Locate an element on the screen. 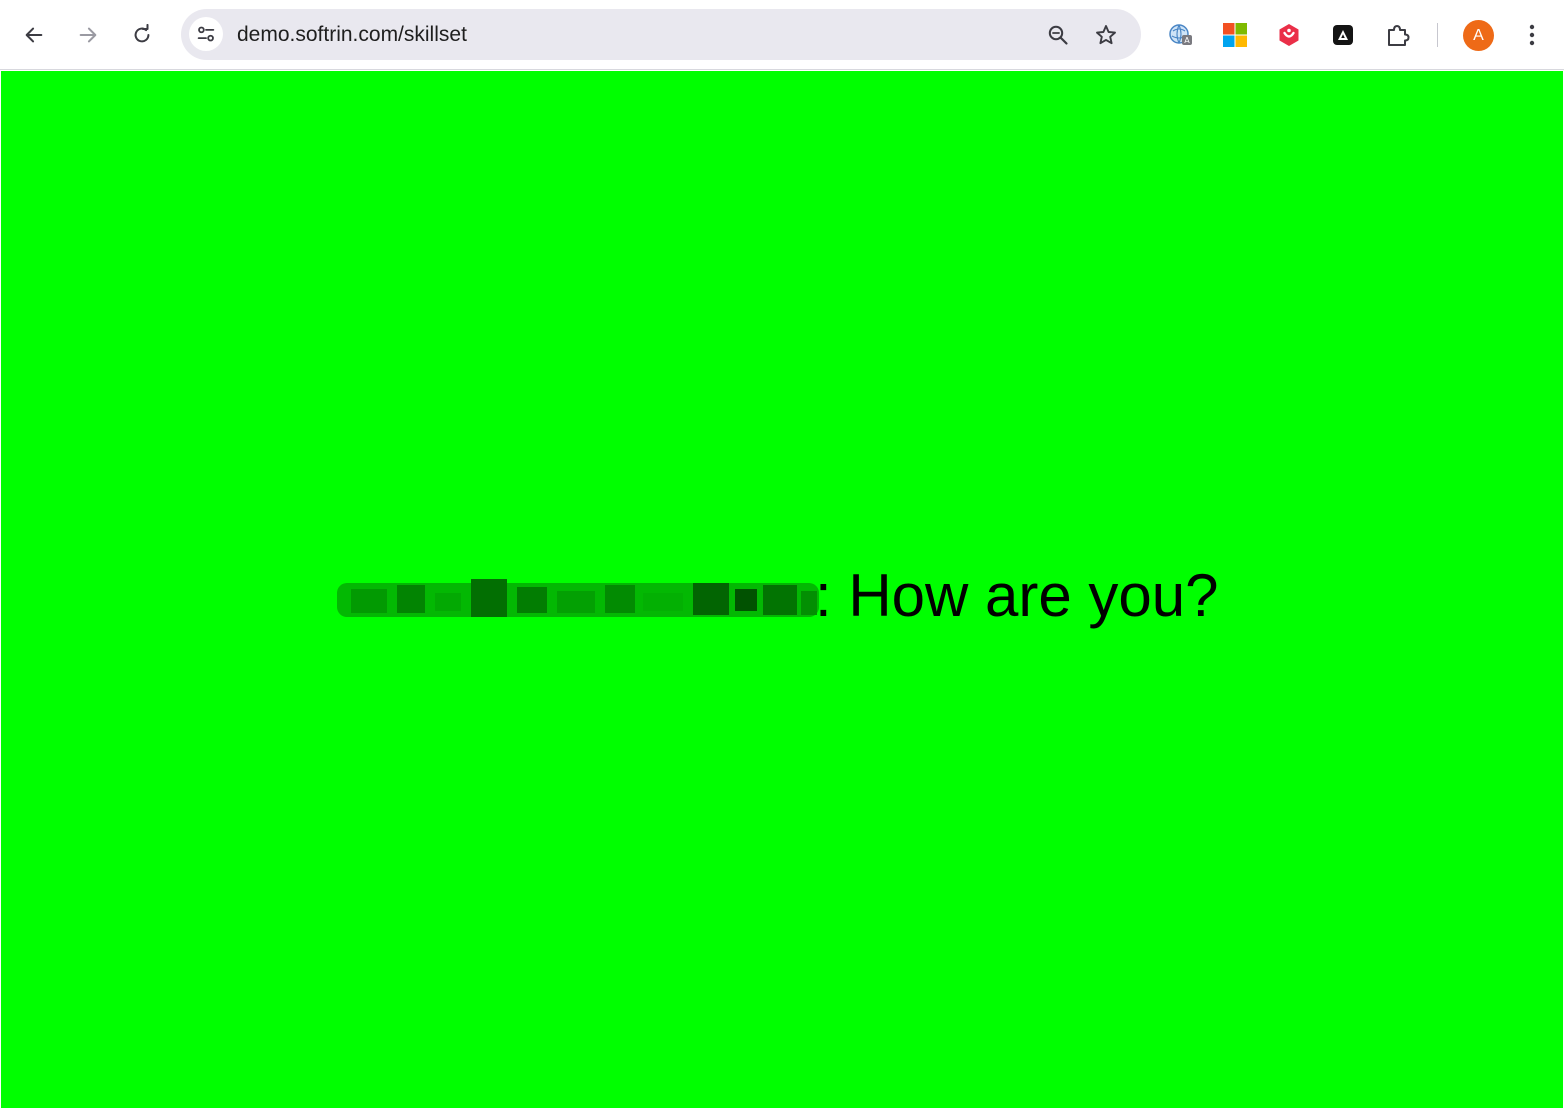 Image resolution: width=1564 pixels, height=1108 pixels. microsoft-extension-icon is located at coordinates (1235, 35).